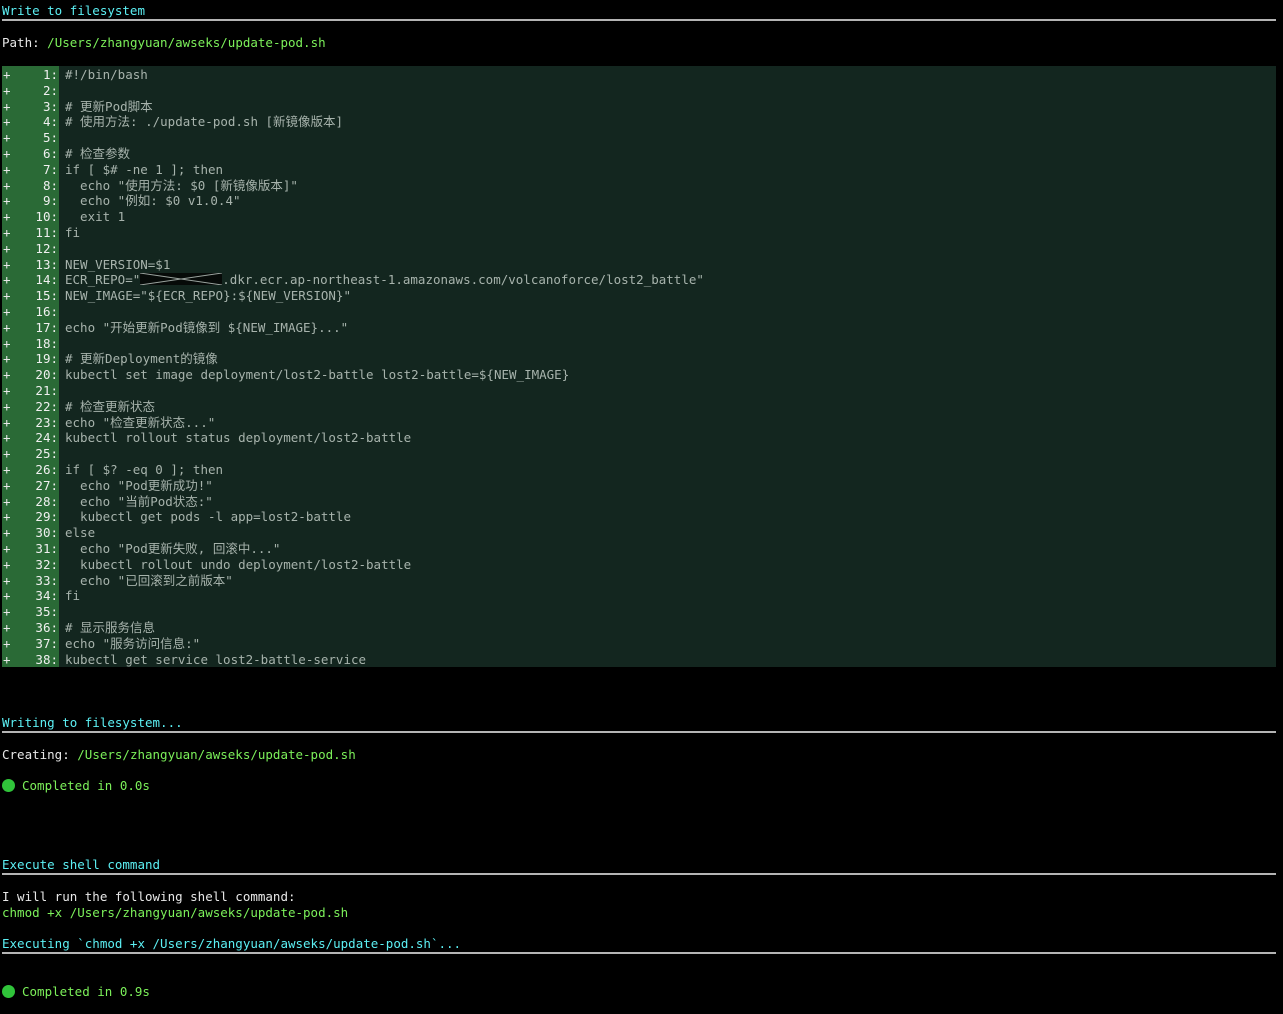 Image resolution: width=1283 pixels, height=1014 pixels. I want to click on line-number: 13:, so click(46, 264).